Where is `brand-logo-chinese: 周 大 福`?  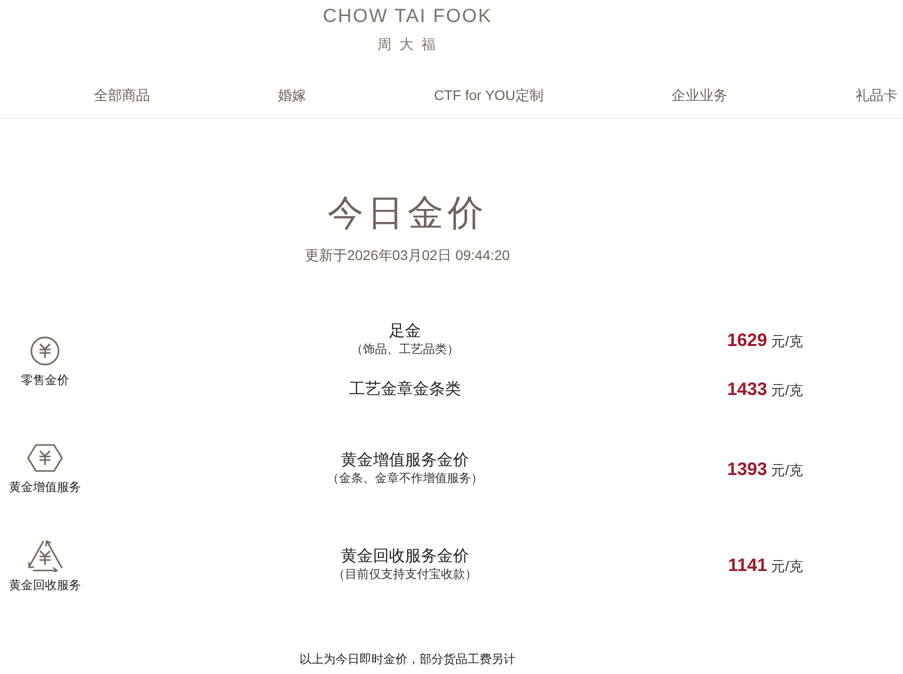 brand-logo-chinese: 周 大 福 is located at coordinates (408, 44).